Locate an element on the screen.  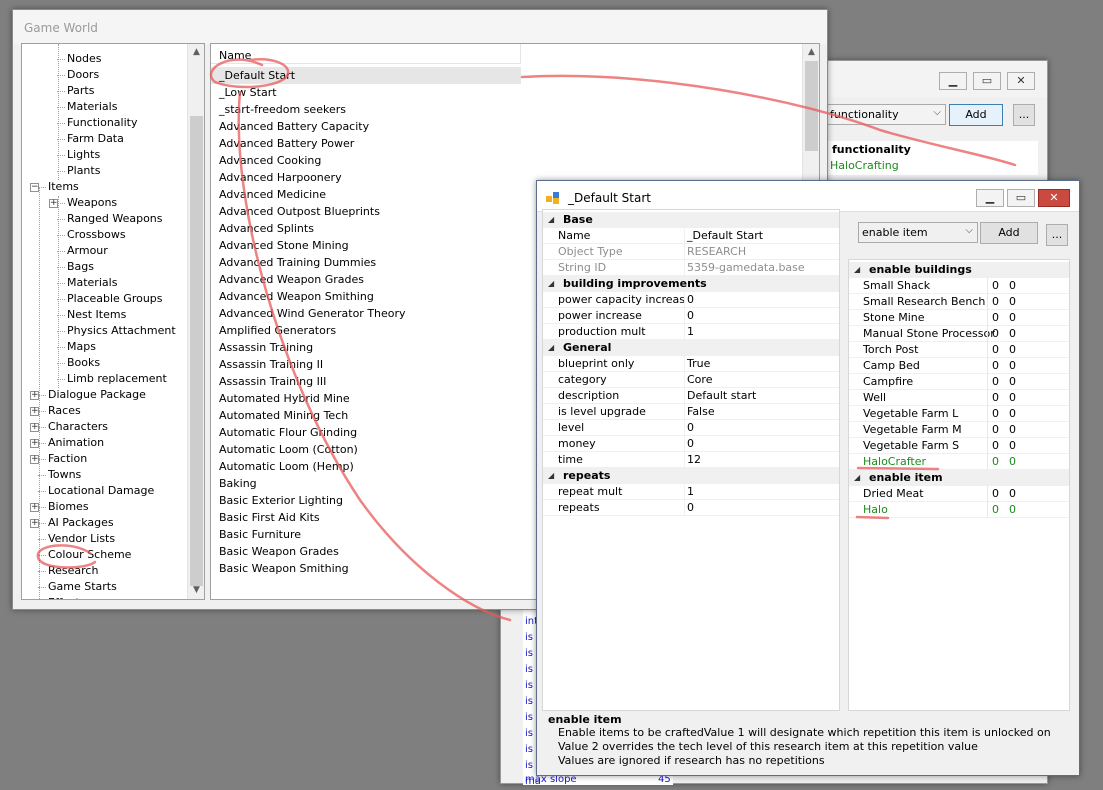
property-row: String ID 5359-gamedata.base is located at coordinates (691, 268).